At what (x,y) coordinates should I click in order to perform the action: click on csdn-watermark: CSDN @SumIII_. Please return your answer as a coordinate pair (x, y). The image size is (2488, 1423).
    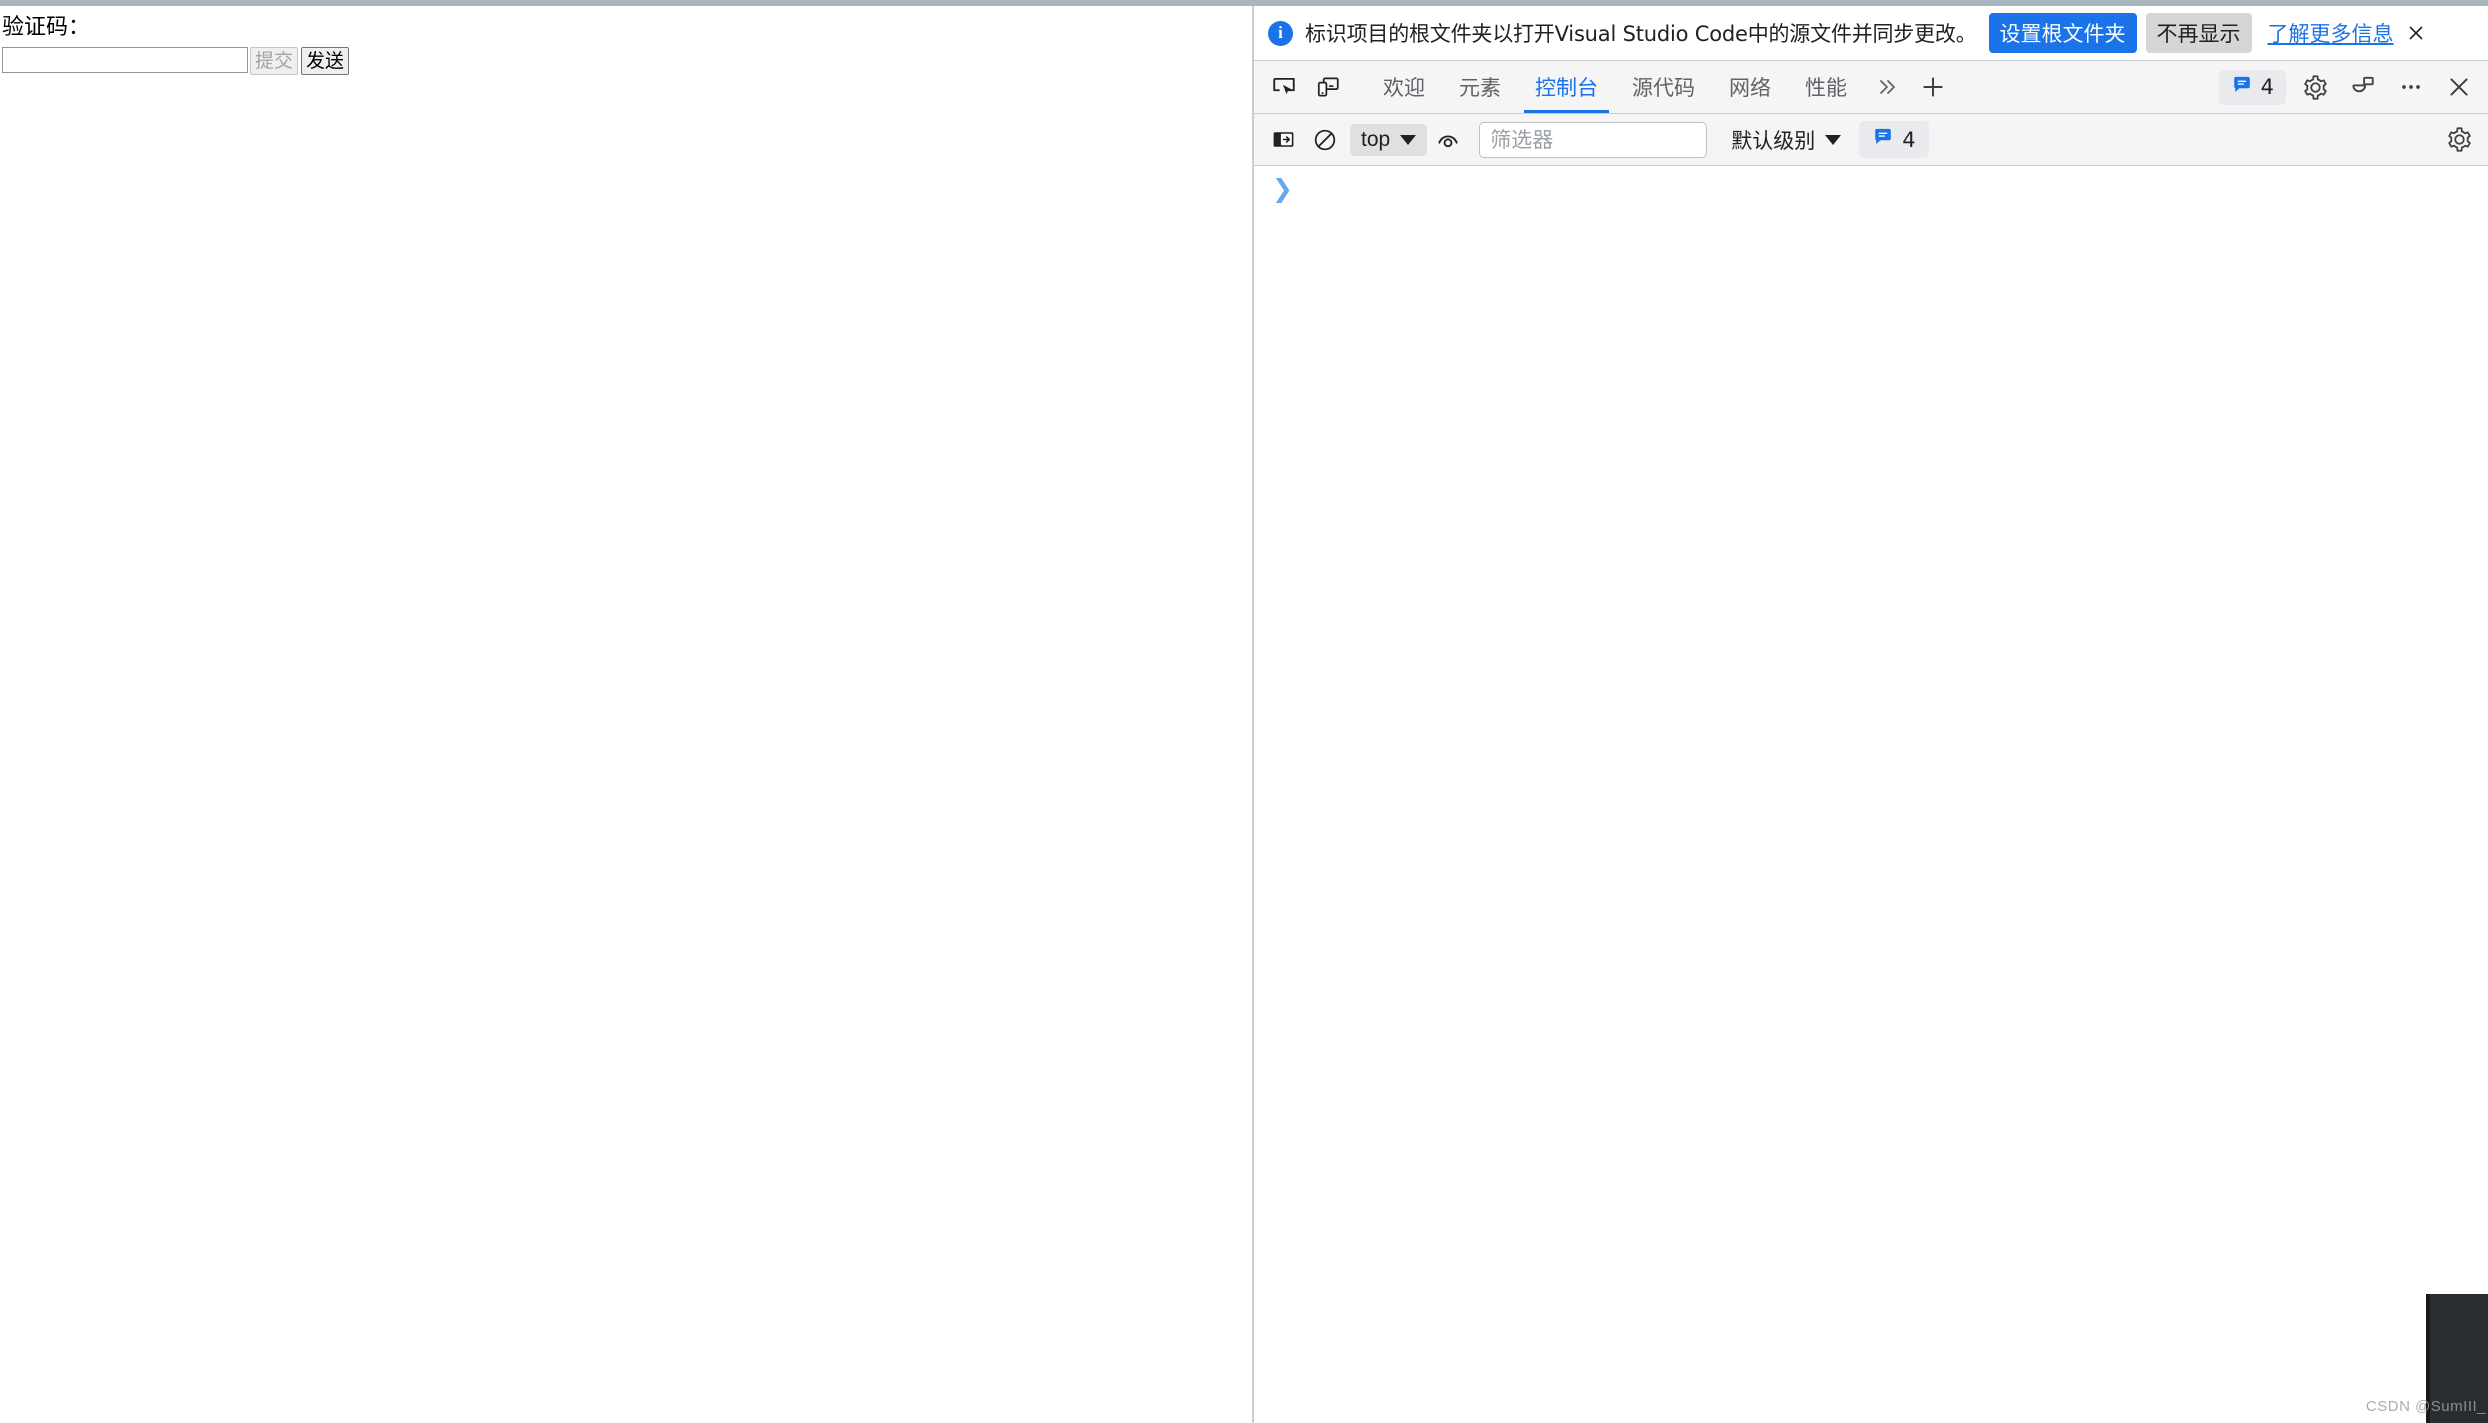
    Looking at the image, I should click on (2425, 1406).